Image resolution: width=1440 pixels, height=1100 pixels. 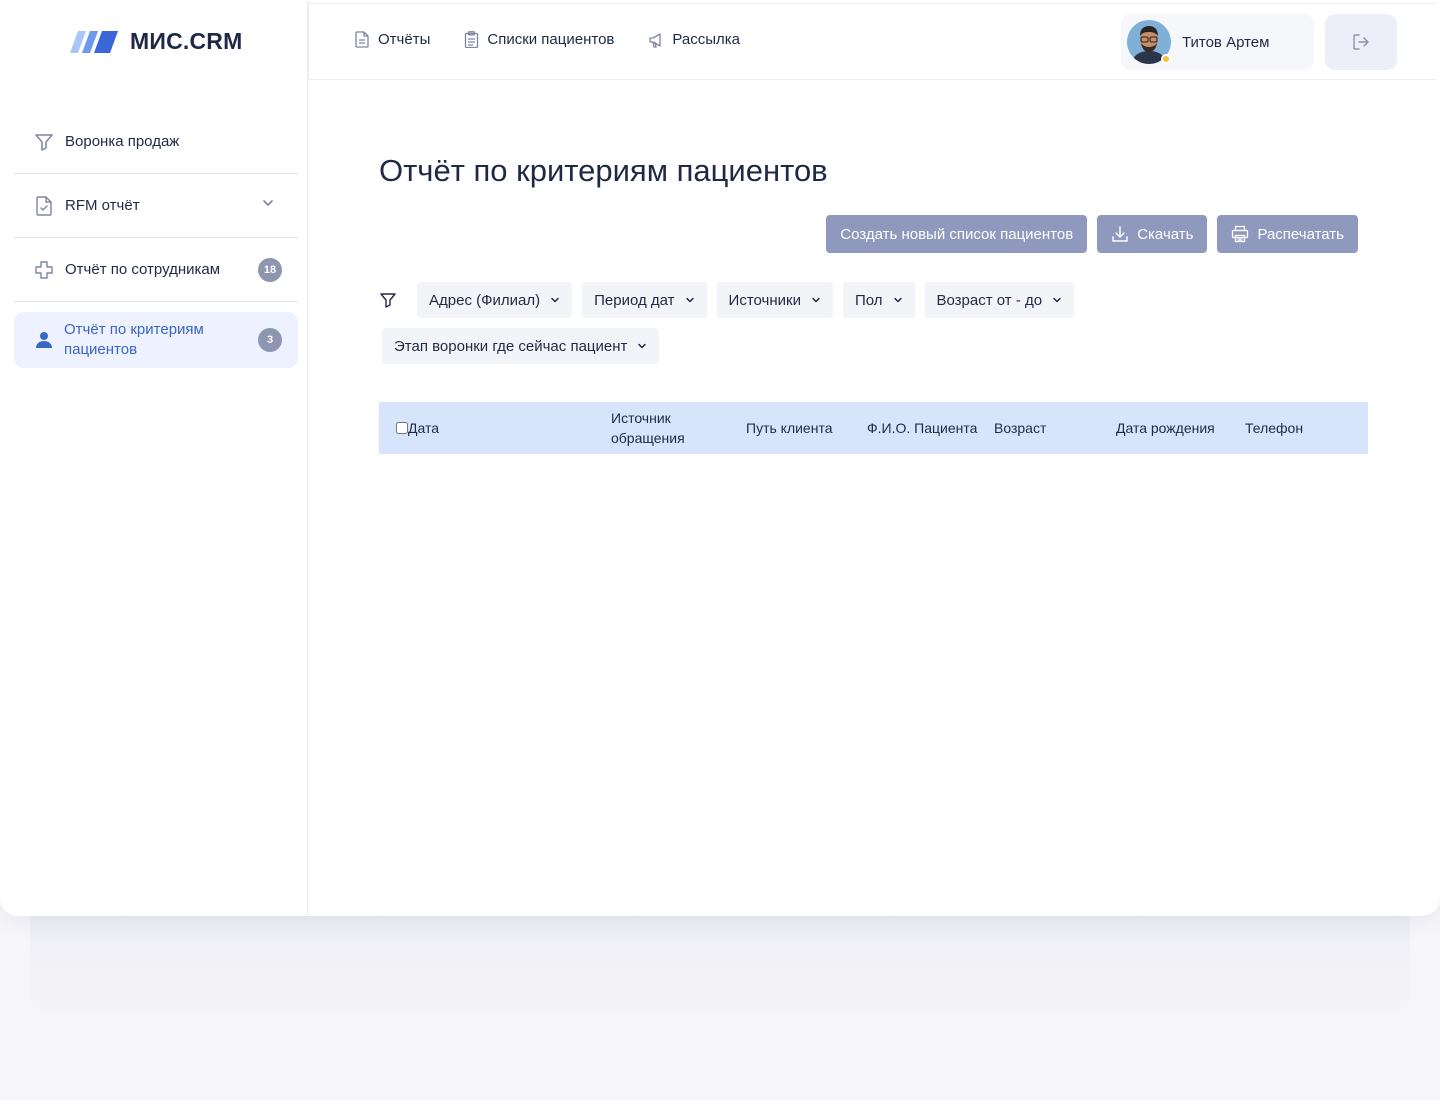 What do you see at coordinates (270, 270) in the screenshot?
I see `count-badge: 18` at bounding box center [270, 270].